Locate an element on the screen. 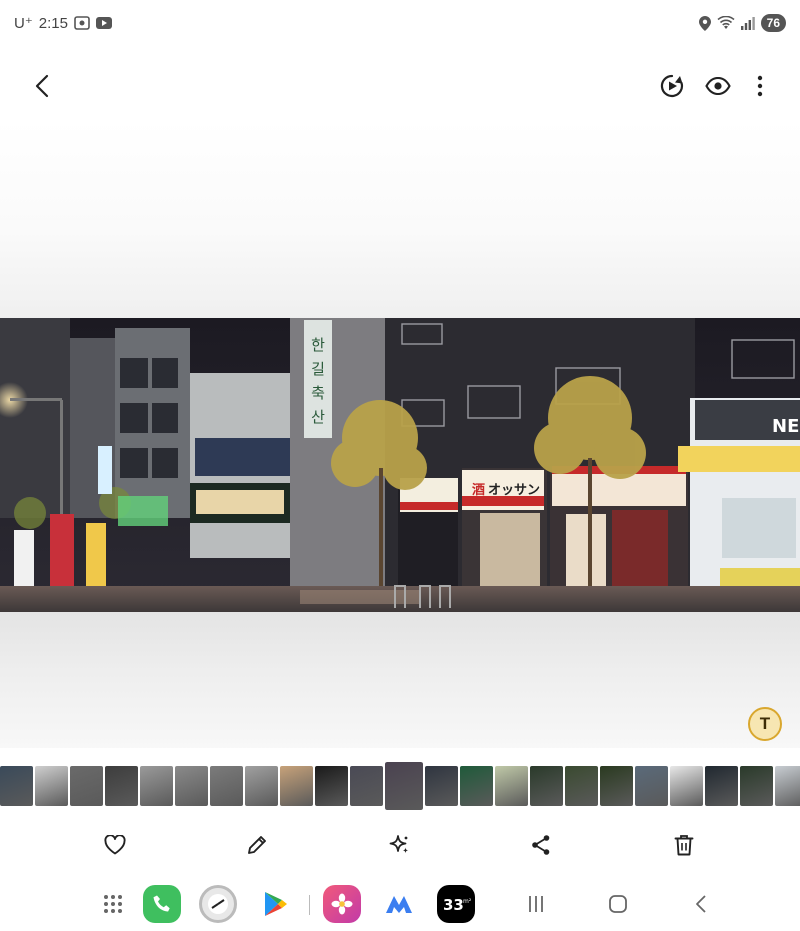 Image resolution: width=800 pixels, height=931 pixels. battery-indicator: 76 is located at coordinates (773, 23).